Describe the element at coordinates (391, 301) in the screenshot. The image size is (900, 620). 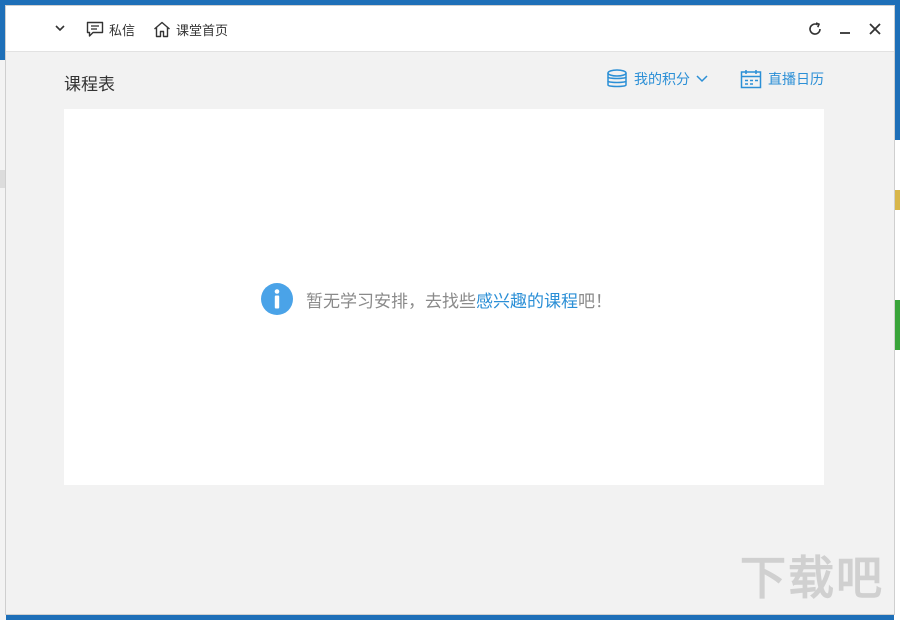
I see `empty-state-prefix: 暂无学习安排，去找些` at that location.